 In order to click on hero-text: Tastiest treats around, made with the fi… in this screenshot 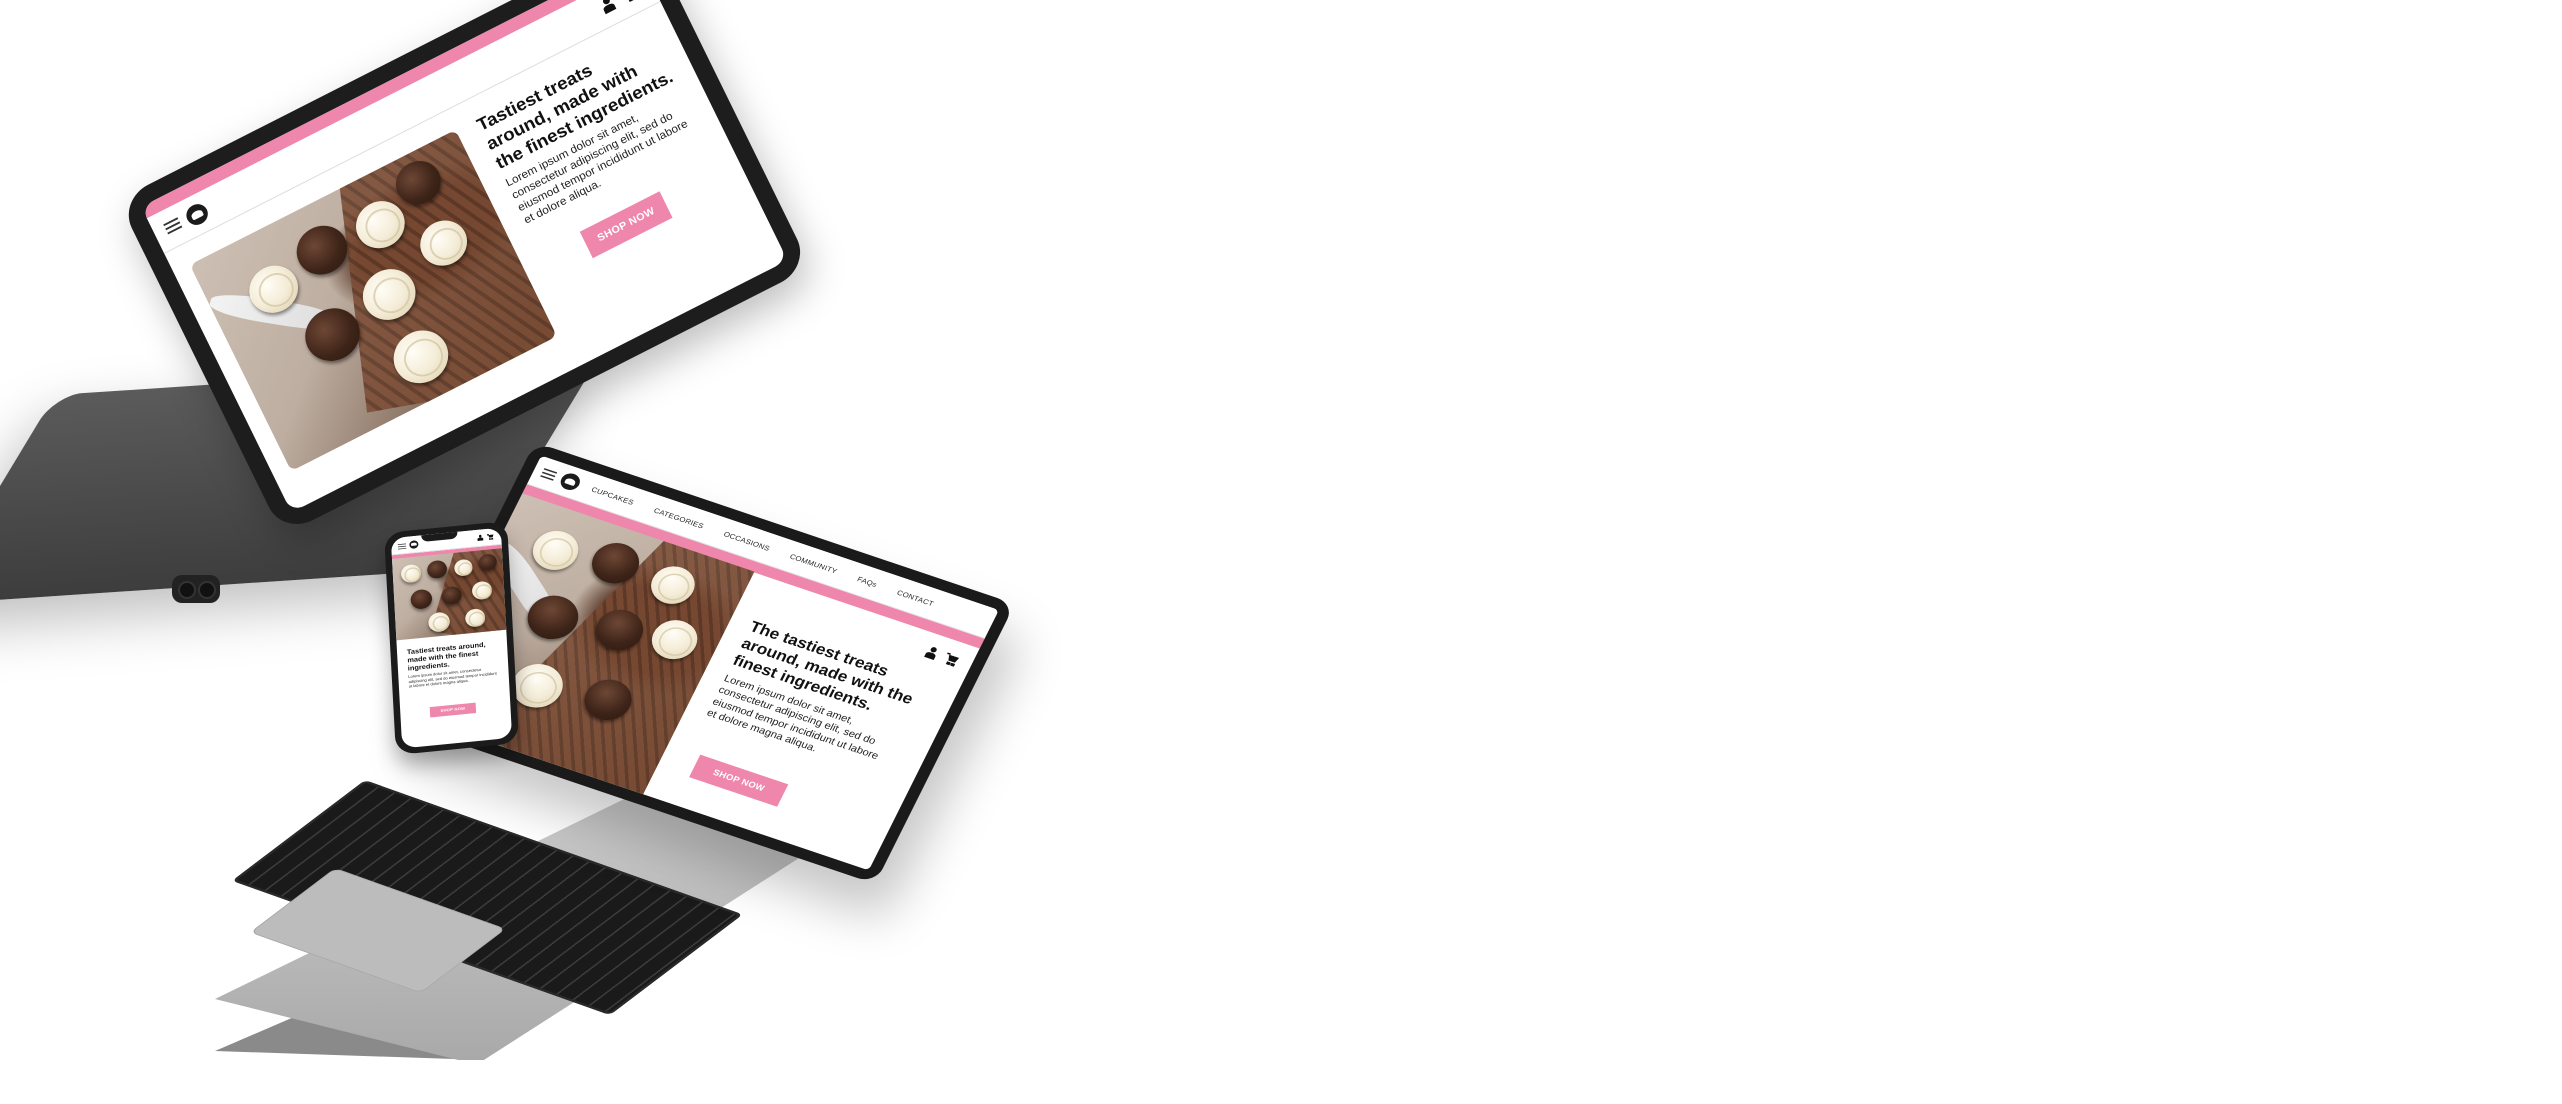, I will do `click(454, 664)`.